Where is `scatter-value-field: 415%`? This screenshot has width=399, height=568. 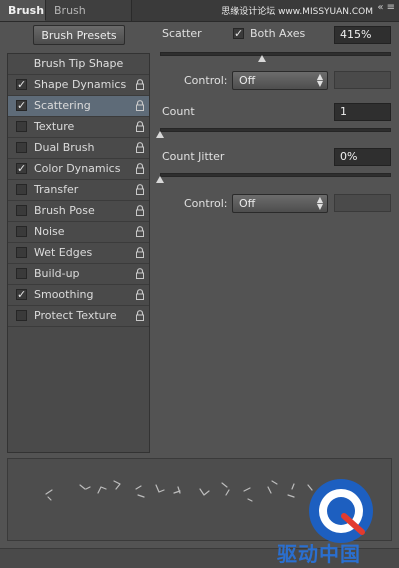 scatter-value-field: 415% is located at coordinates (362, 35).